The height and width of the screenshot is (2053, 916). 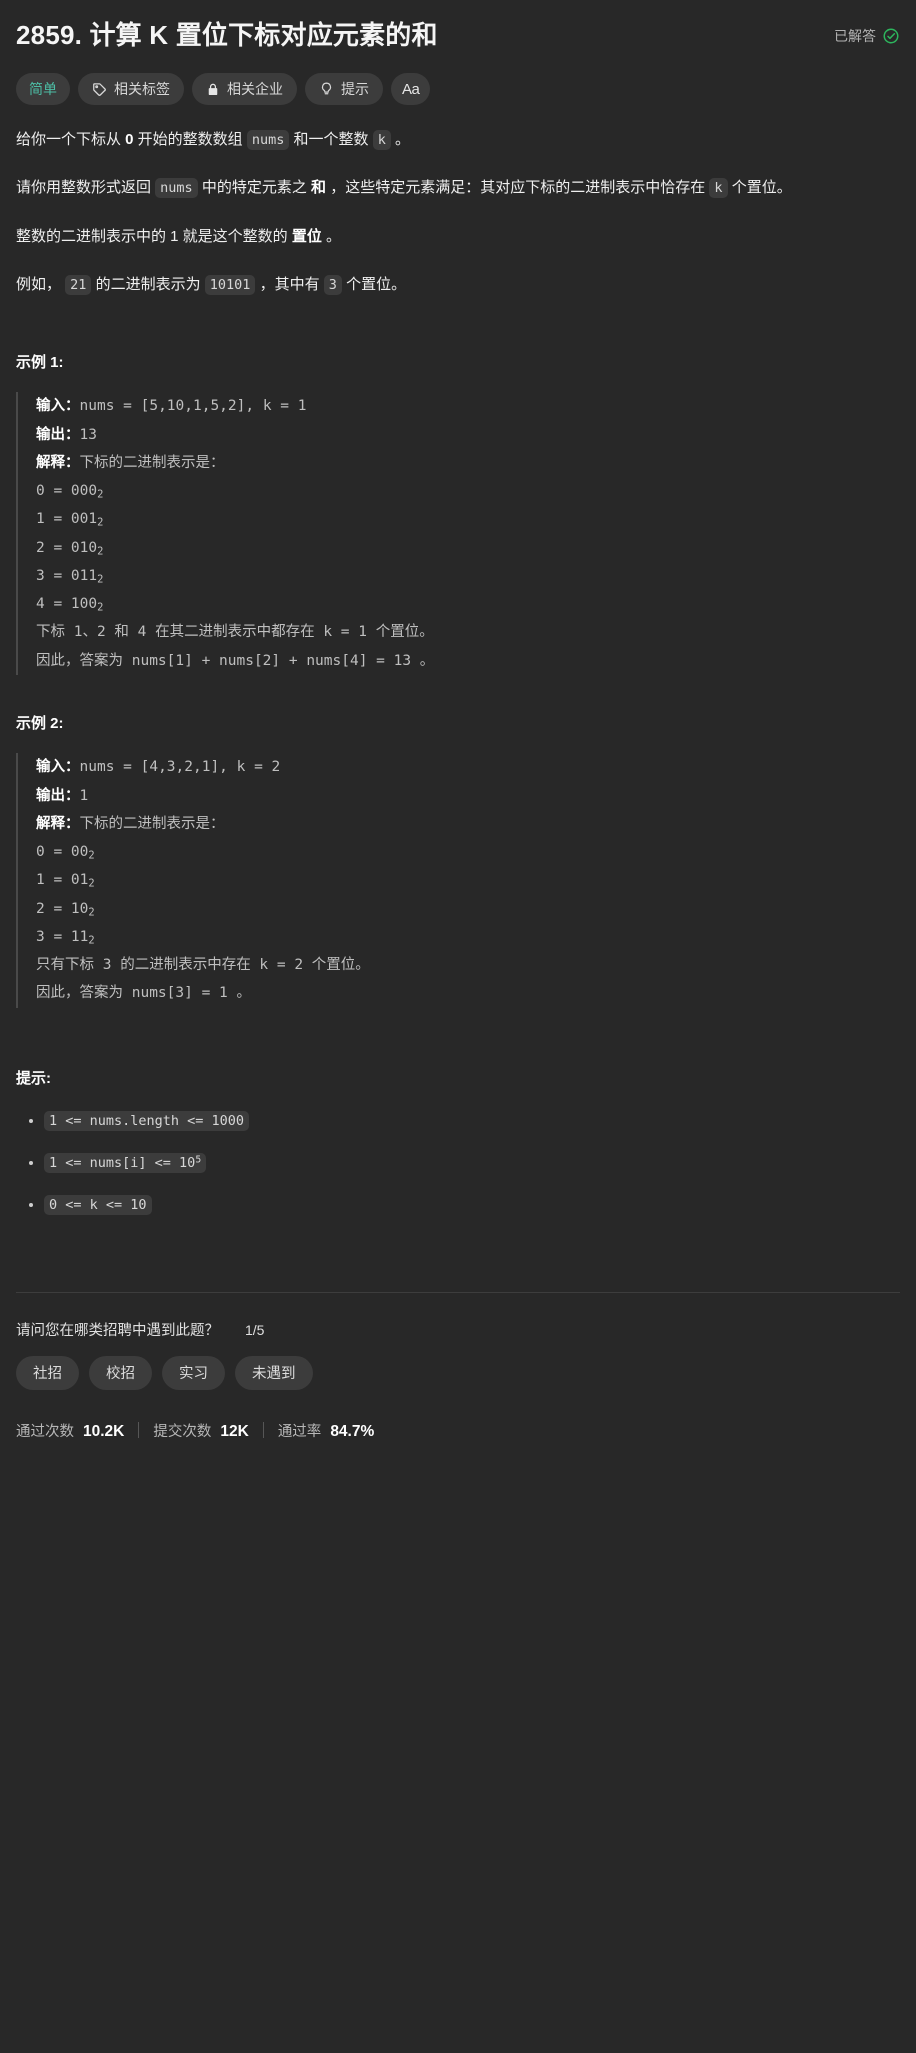 I want to click on survey-option-shezhao: 社招, so click(x=47, y=1372).